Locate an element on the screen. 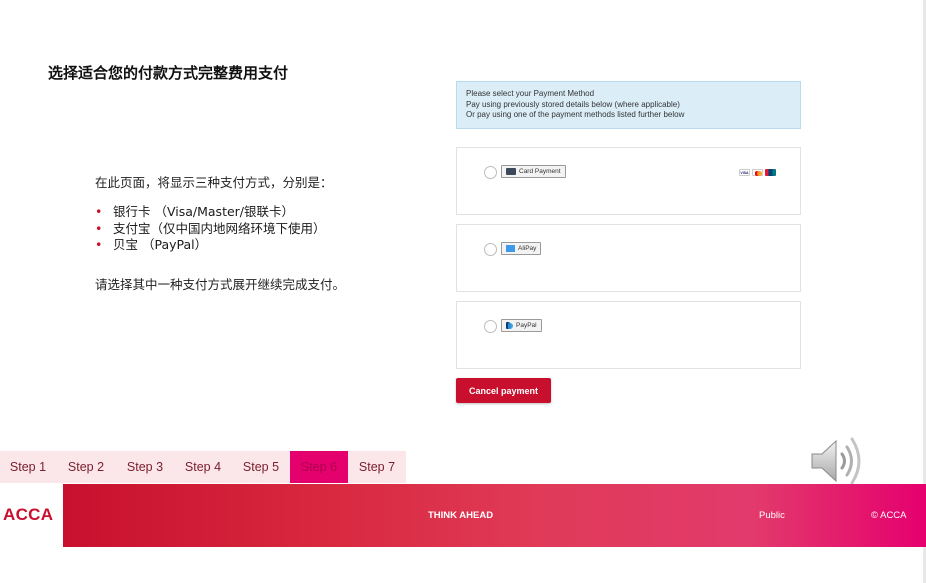  paypal-icon is located at coordinates (509, 325).